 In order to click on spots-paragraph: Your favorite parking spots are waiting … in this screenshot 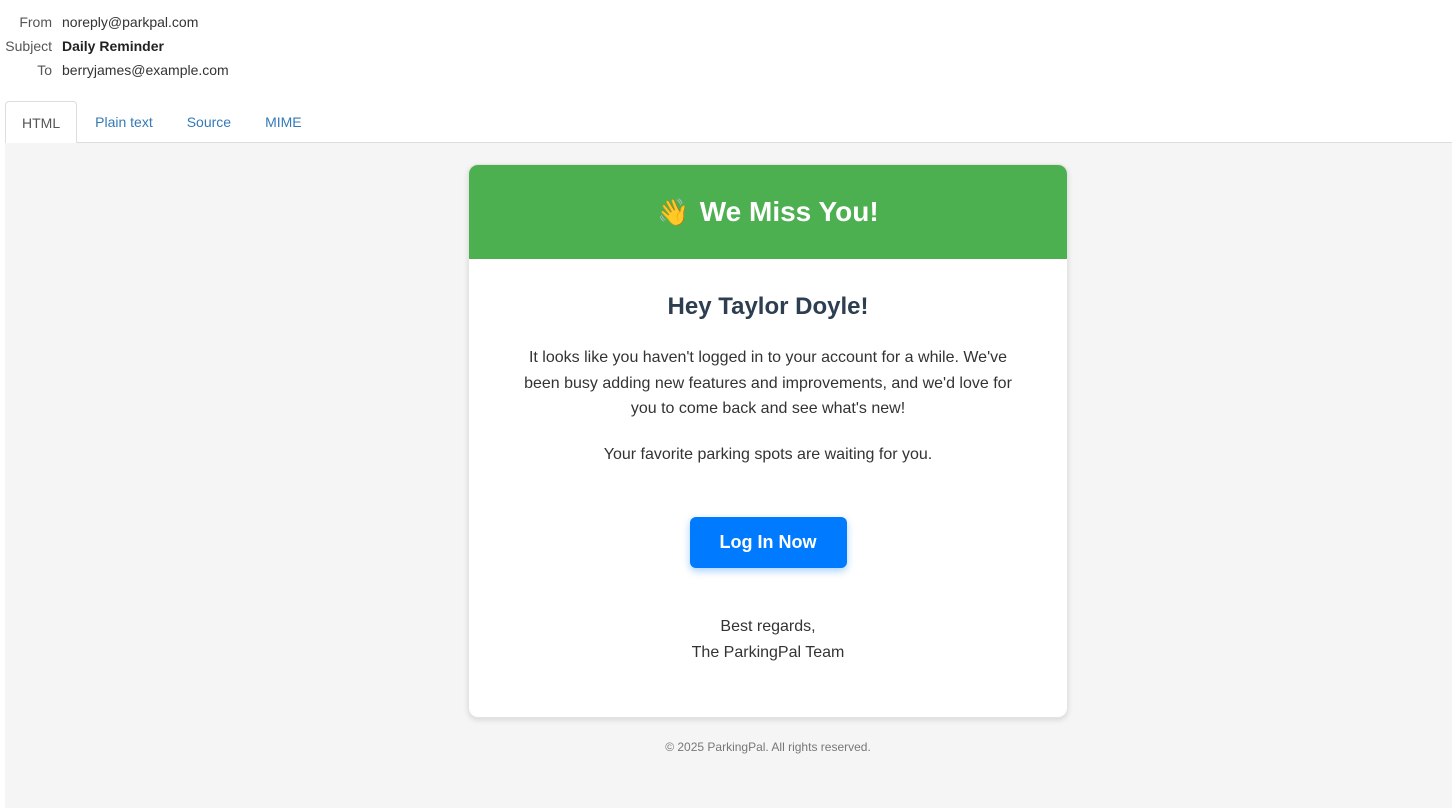, I will do `click(768, 454)`.